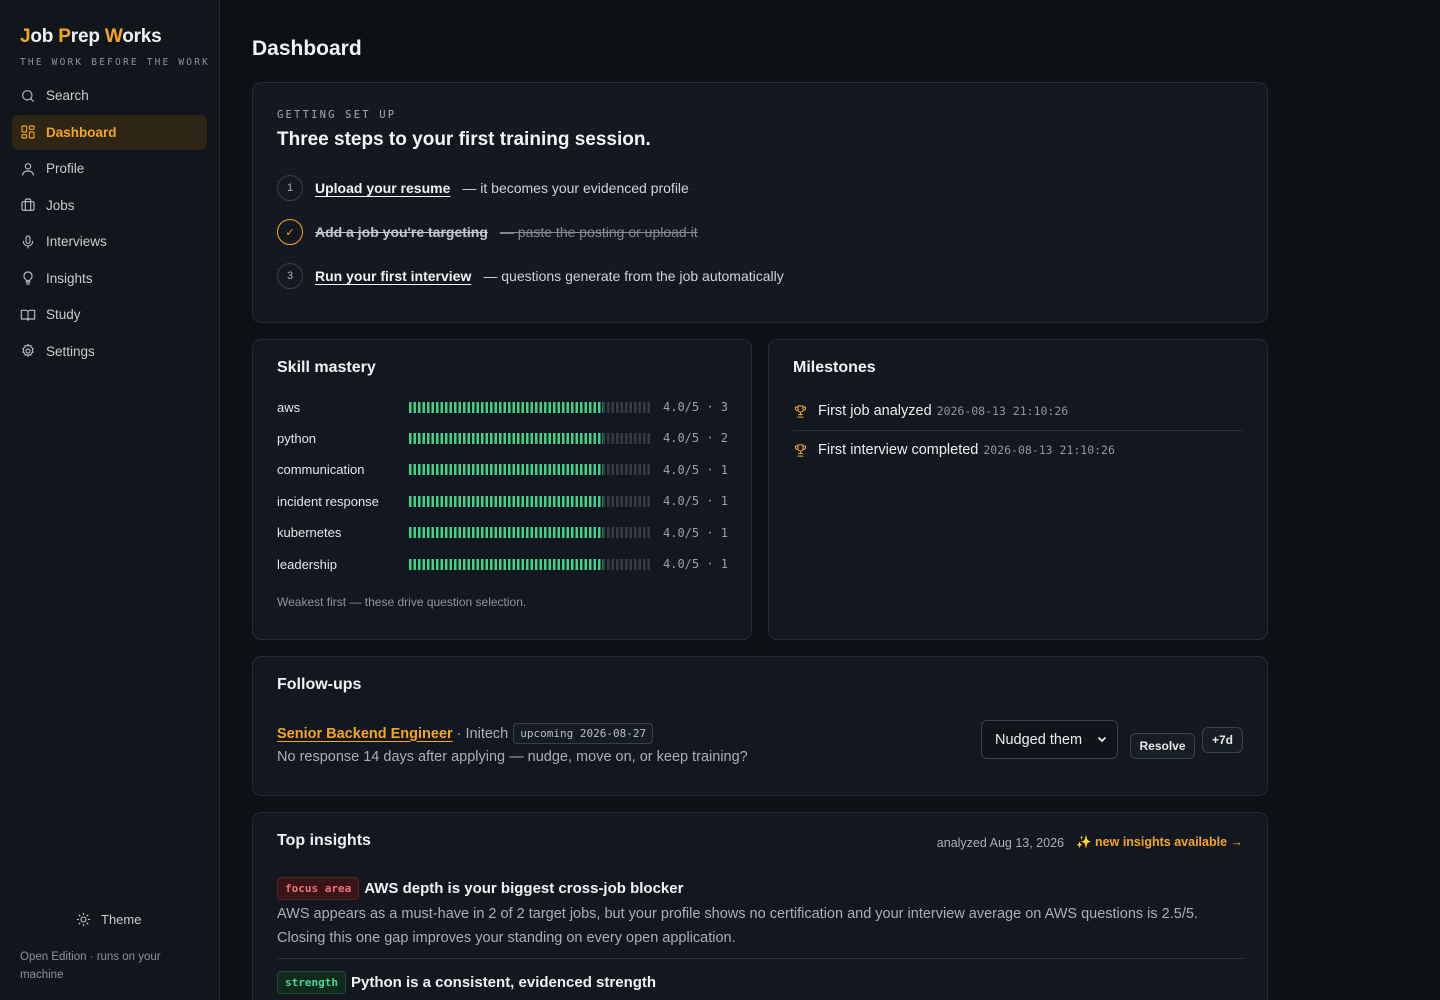 The height and width of the screenshot is (1000, 1440). Describe the element at coordinates (326, 367) in the screenshot. I see `card-title: Skill mastery` at that location.